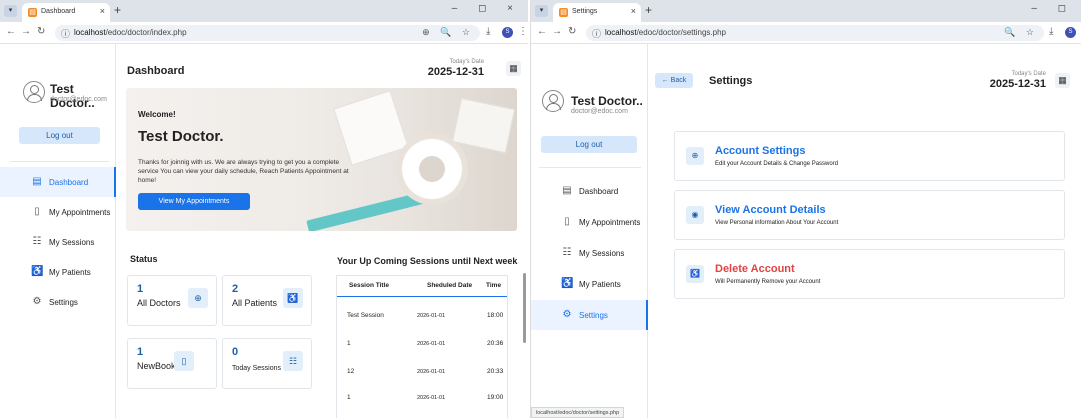 The image size is (1081, 418). Describe the element at coordinates (567, 190) in the screenshot. I see `dashboard-icon: ▤` at that location.